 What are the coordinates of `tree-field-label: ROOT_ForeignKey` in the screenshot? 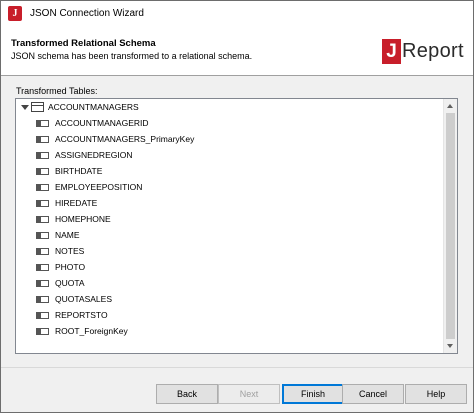 It's located at (91, 331).